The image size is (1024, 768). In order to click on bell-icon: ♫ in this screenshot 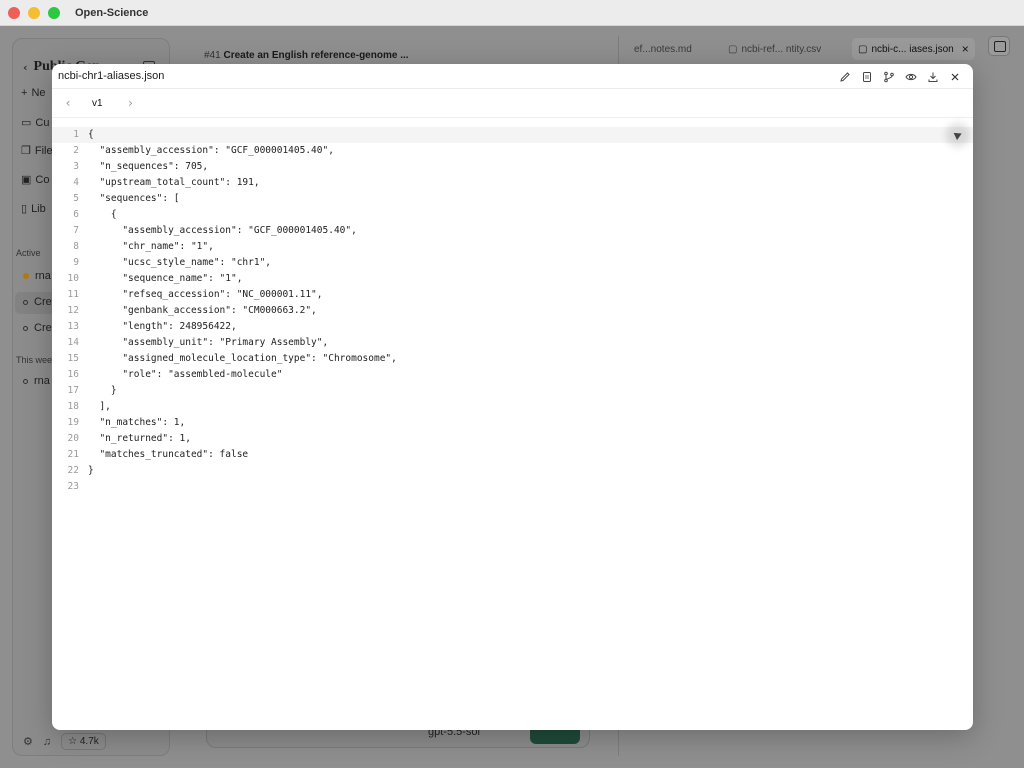, I will do `click(47, 742)`.